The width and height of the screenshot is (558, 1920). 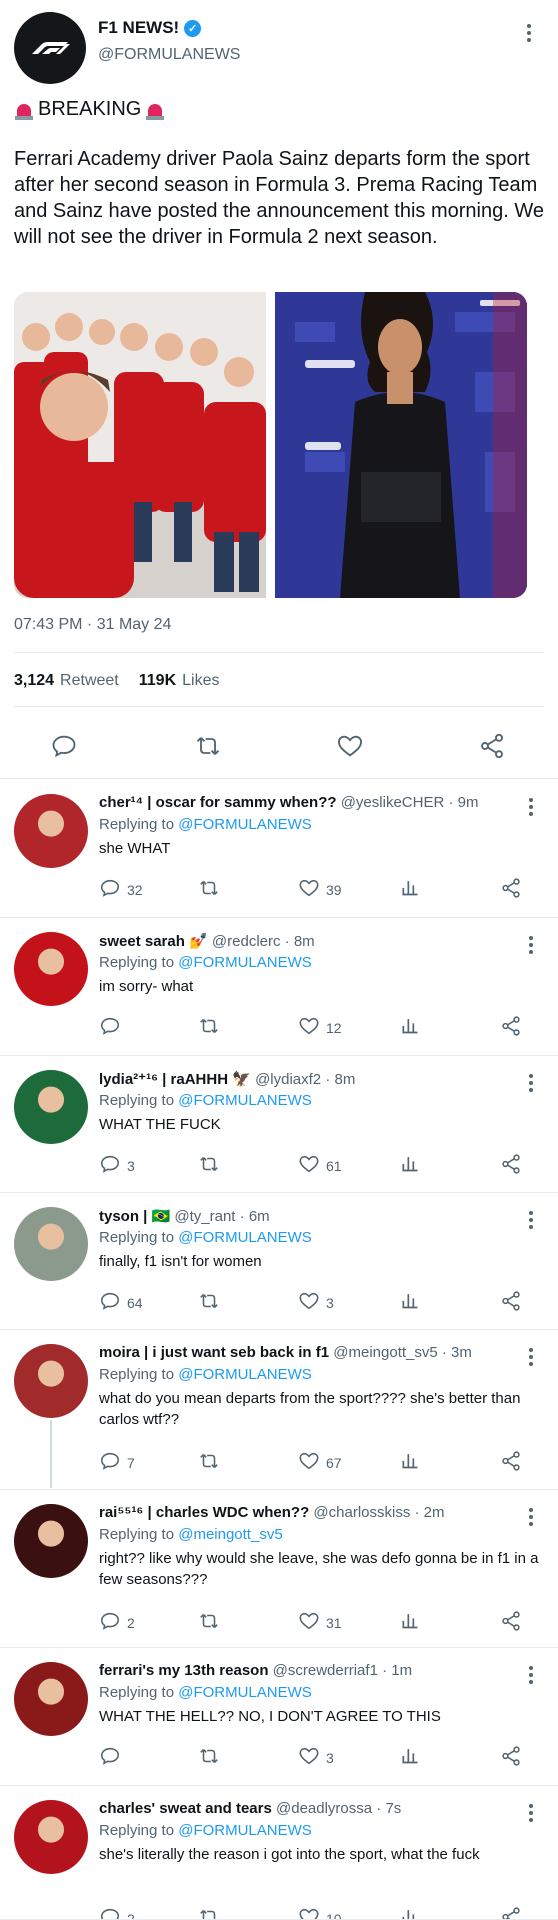 I want to click on reply-author-handle: @yeslikeCHER, so click(x=393, y=802).